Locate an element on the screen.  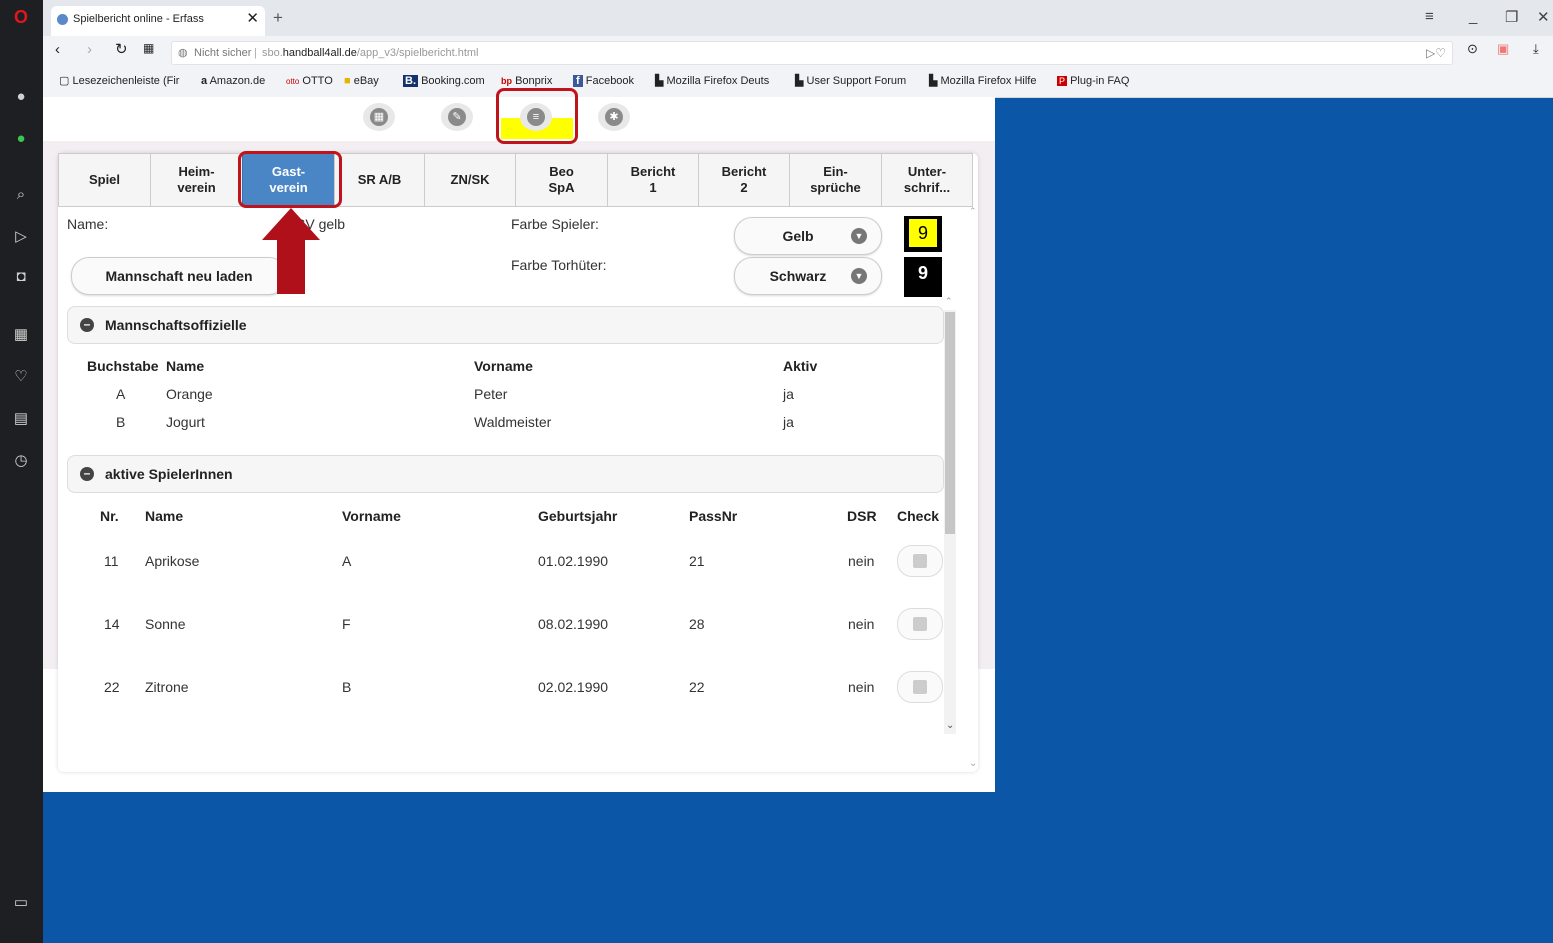
close-tab-icon: ✕ is located at coordinates (252, 19).